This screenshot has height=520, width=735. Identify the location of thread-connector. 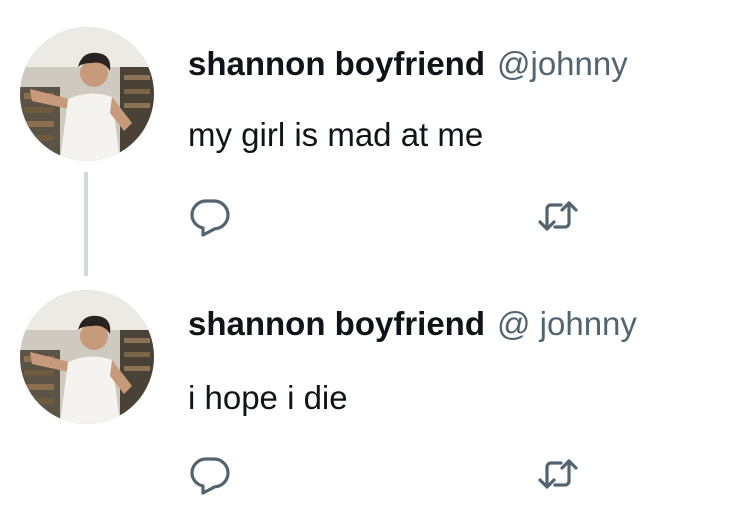
(86, 224).